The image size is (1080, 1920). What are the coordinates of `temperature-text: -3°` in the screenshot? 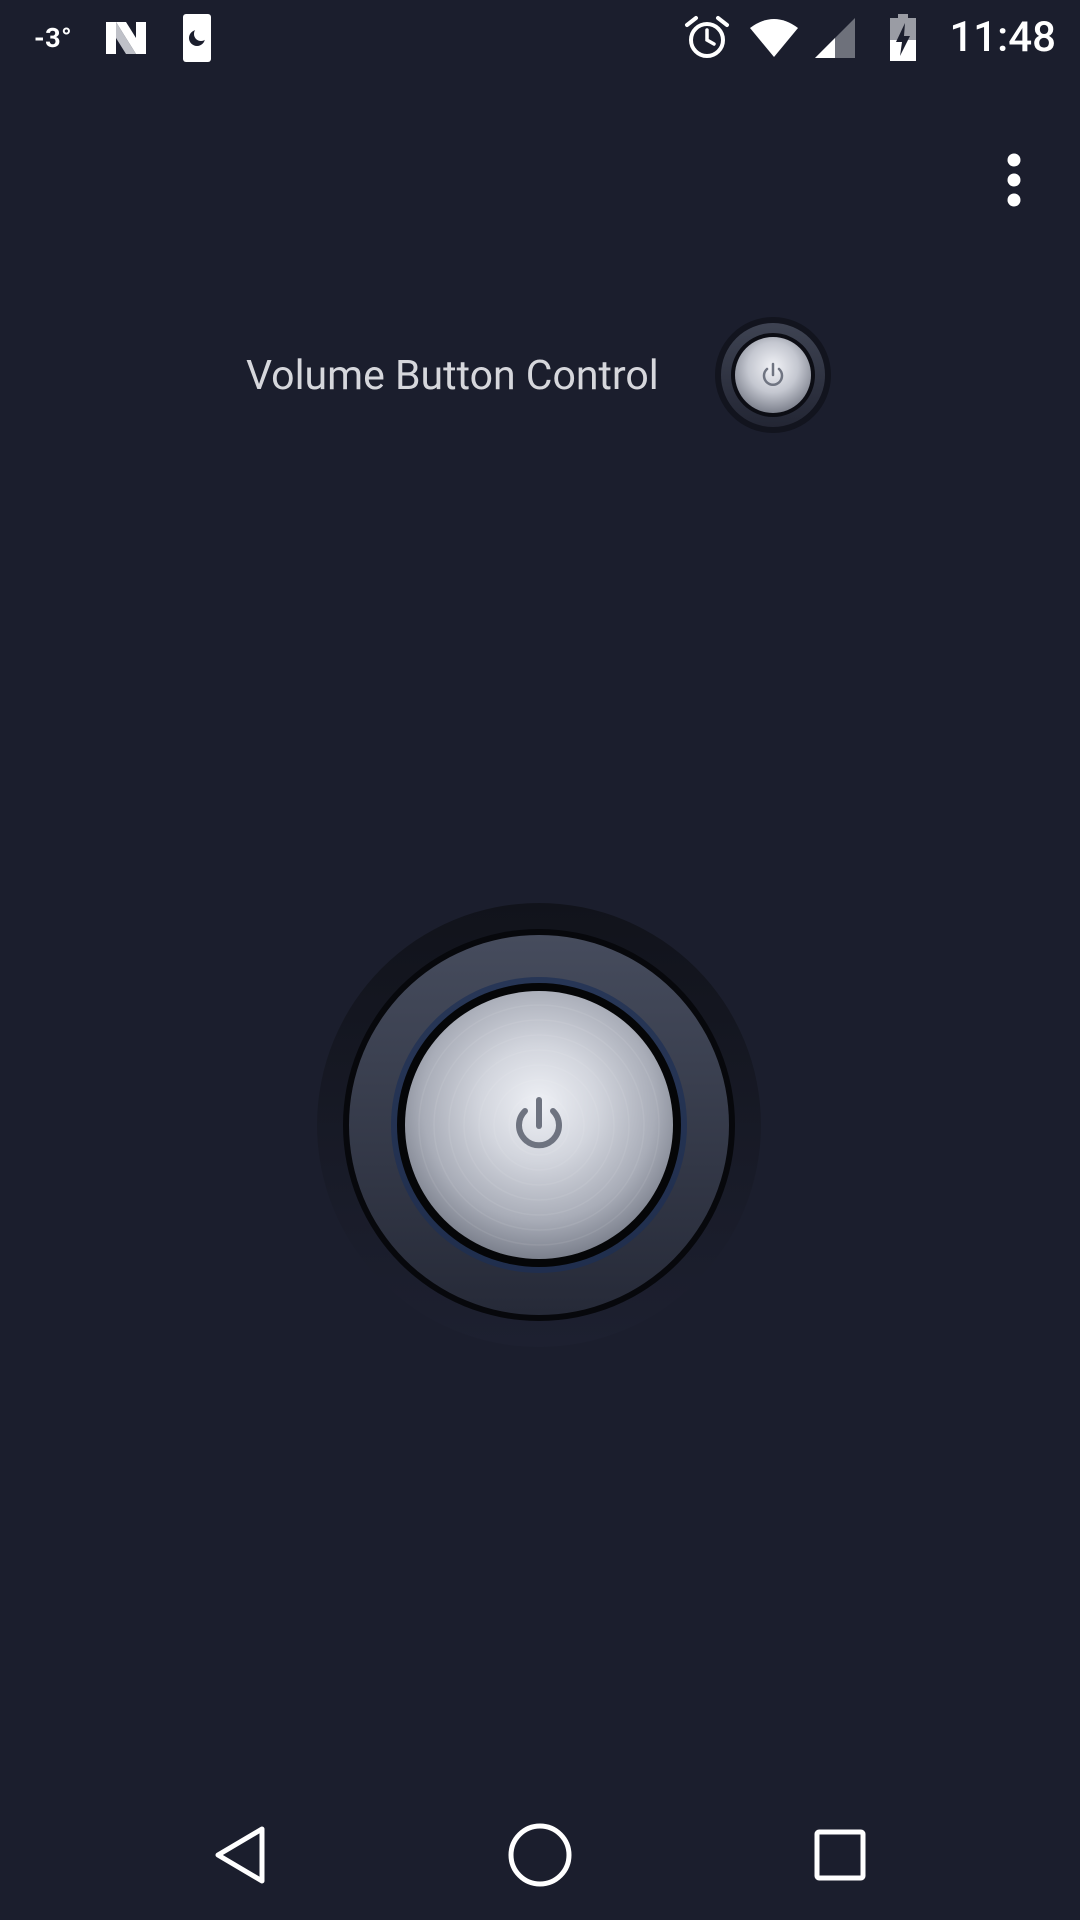 It's located at (53, 37).